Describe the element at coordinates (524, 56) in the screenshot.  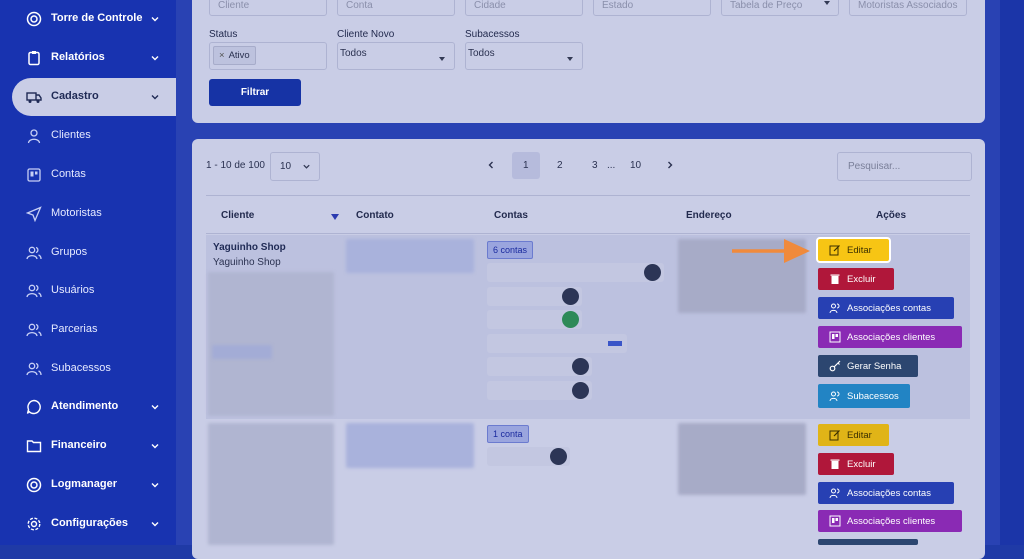
I see `subacessos-select: Todos` at that location.